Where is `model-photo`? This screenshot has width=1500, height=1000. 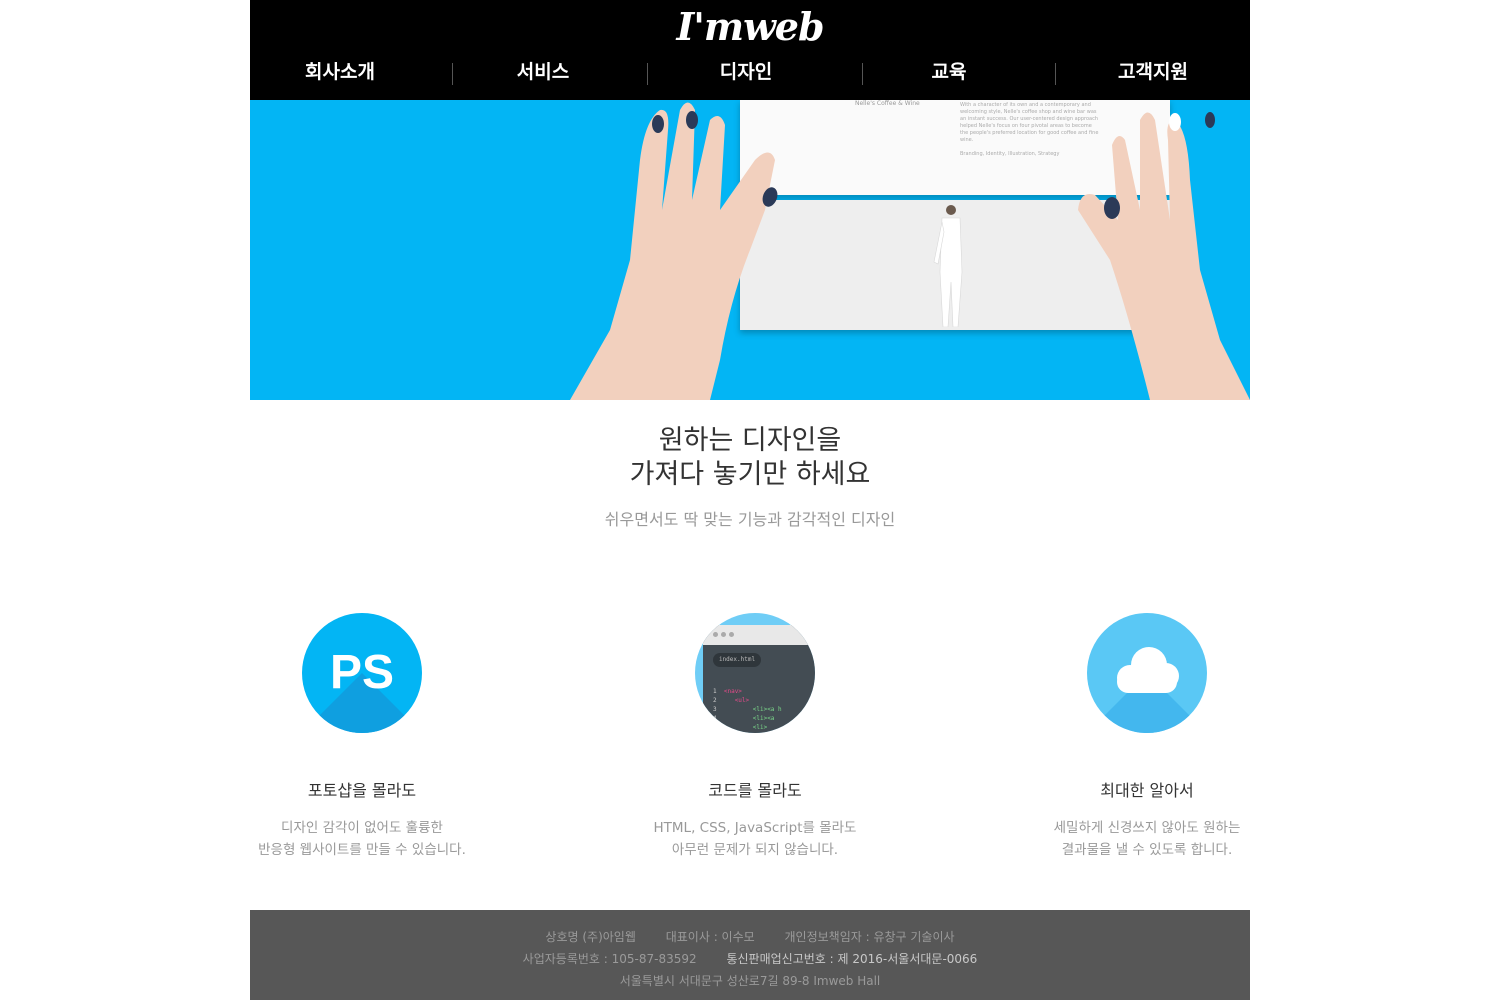
model-photo is located at coordinates (948, 266).